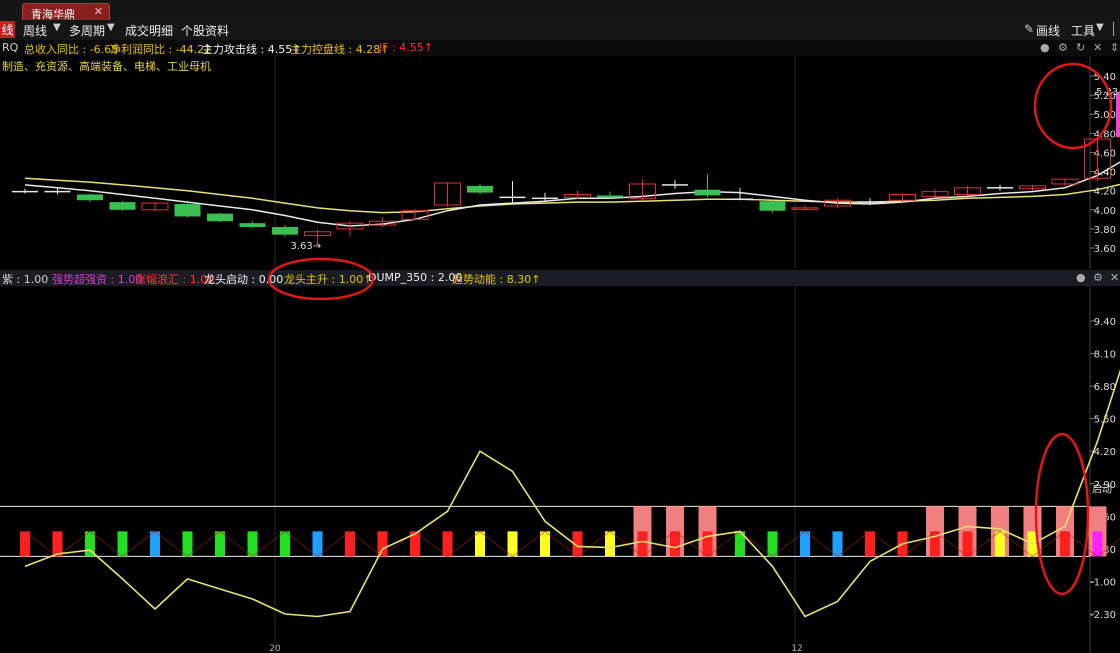 This screenshot has height=653, width=1120. I want to click on x-axis-label: 20, so click(275, 648).